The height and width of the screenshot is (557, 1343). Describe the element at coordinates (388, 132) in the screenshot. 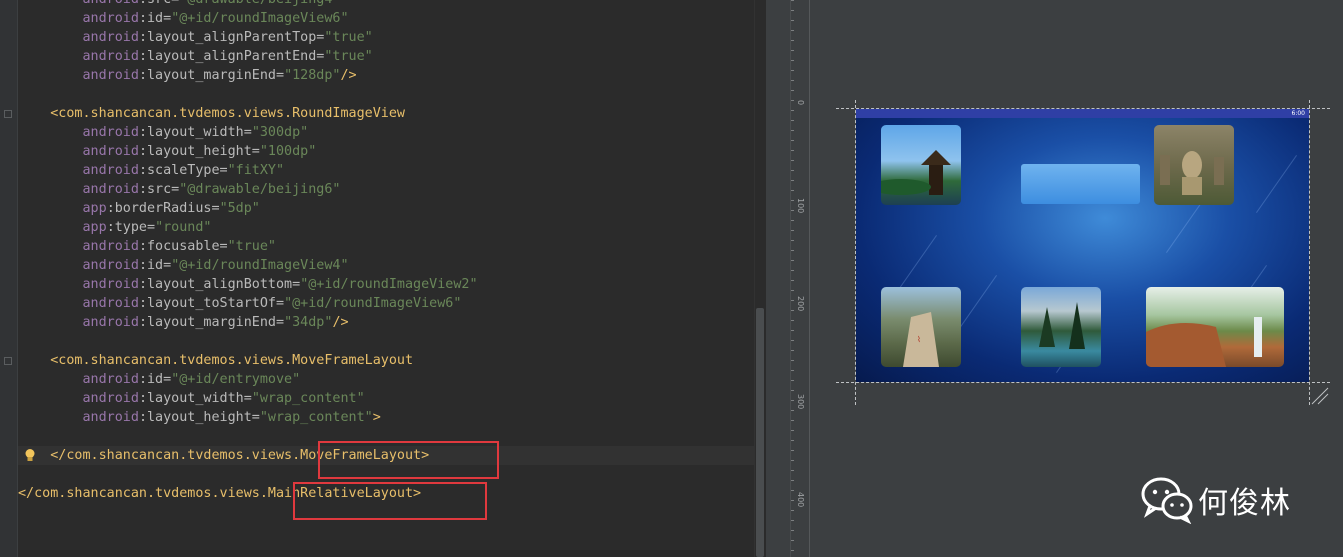

I see `code-line: android:layout_width="300dp"` at that location.